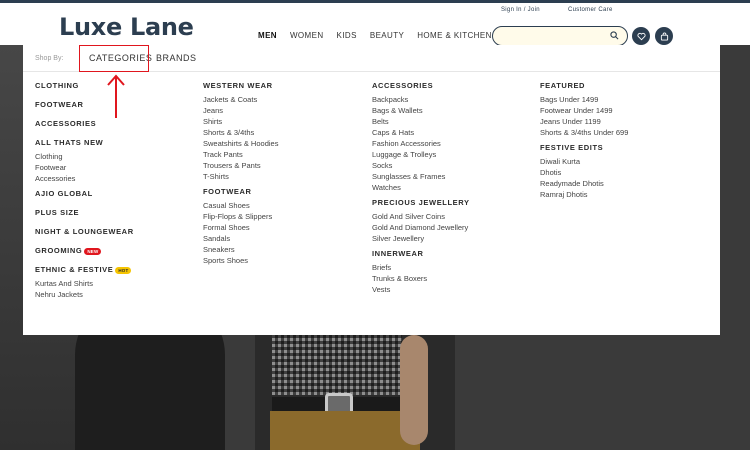 The height and width of the screenshot is (450, 750). Describe the element at coordinates (84, 193) in the screenshot. I see `menu-heading-ajio-global: AJIO GLOBAL` at that location.